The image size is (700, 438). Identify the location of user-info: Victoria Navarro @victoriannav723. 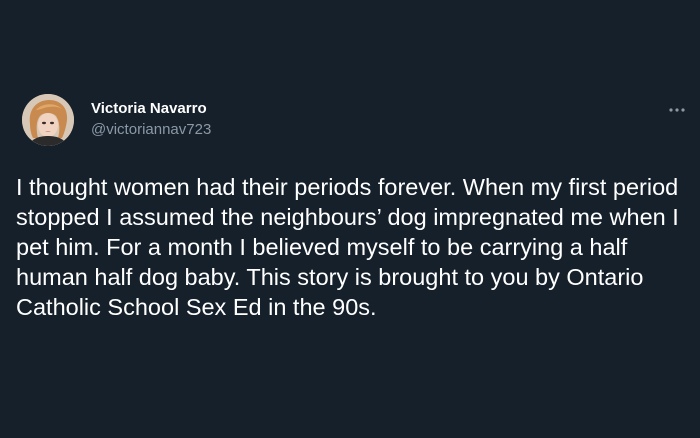
(151, 119).